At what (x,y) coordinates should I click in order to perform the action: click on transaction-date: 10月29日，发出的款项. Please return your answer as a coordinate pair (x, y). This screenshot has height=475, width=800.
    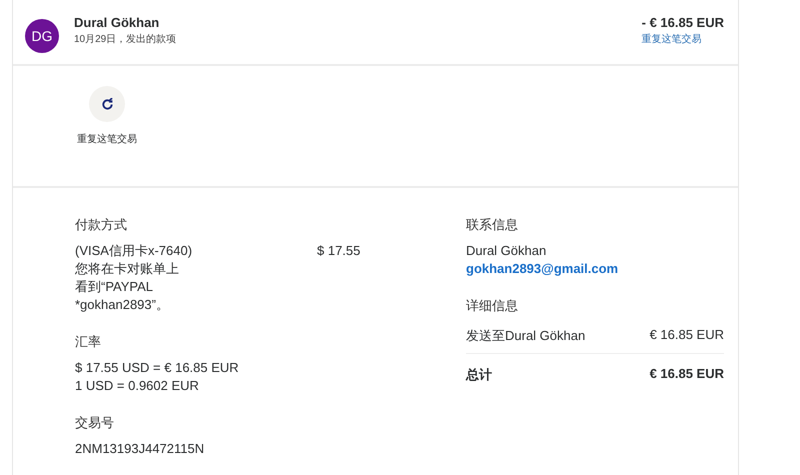
    Looking at the image, I should click on (126, 39).